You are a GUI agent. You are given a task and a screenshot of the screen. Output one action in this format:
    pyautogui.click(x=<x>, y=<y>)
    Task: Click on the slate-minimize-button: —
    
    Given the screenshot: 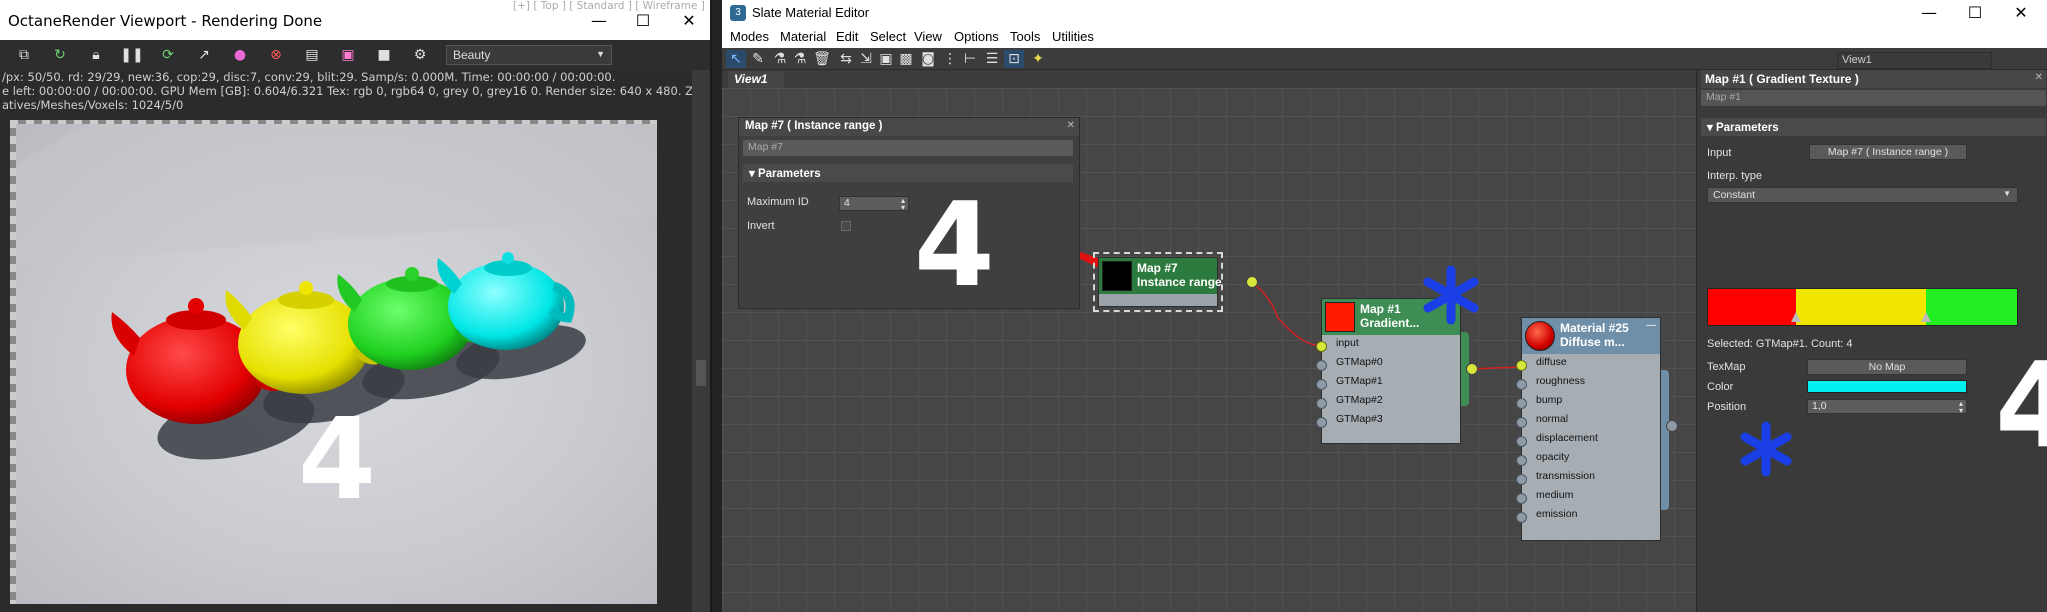 What is the action you would take?
    pyautogui.click(x=1929, y=12)
    